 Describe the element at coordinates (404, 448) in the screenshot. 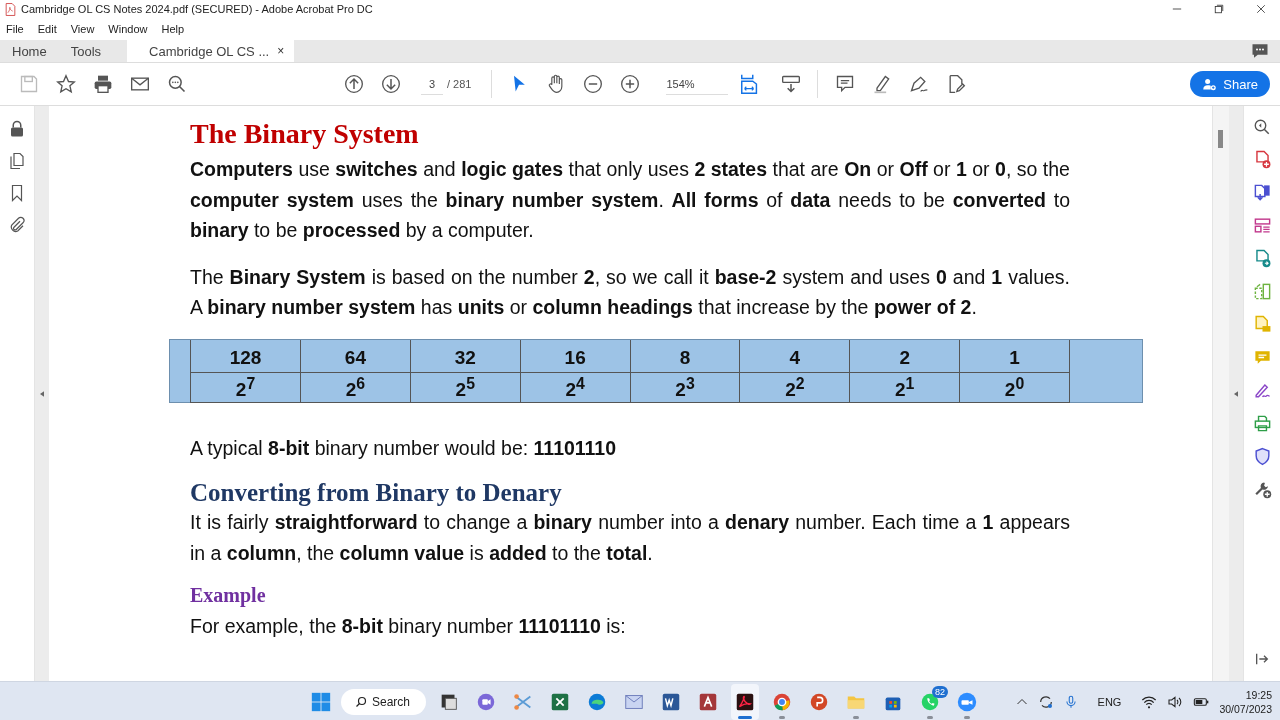

I see `text-line: A typical 8-bit binary number would be: 11101110` at that location.